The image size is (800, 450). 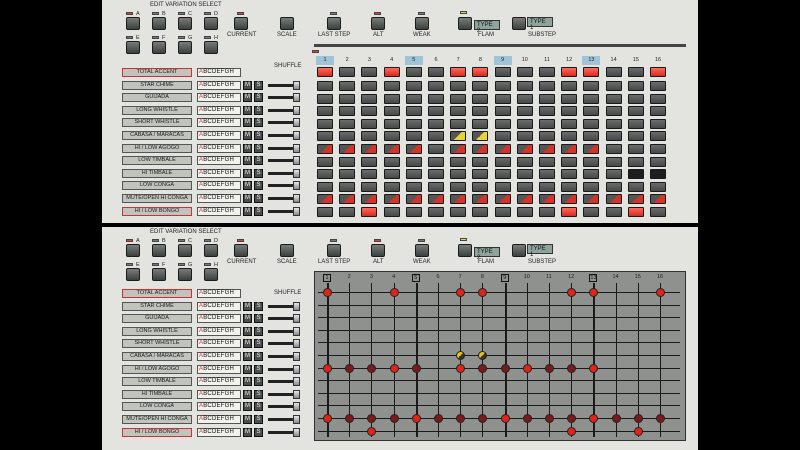 What do you see at coordinates (157, 344) in the screenshot?
I see `instrument-label: SHORT WHISTLE` at bounding box center [157, 344].